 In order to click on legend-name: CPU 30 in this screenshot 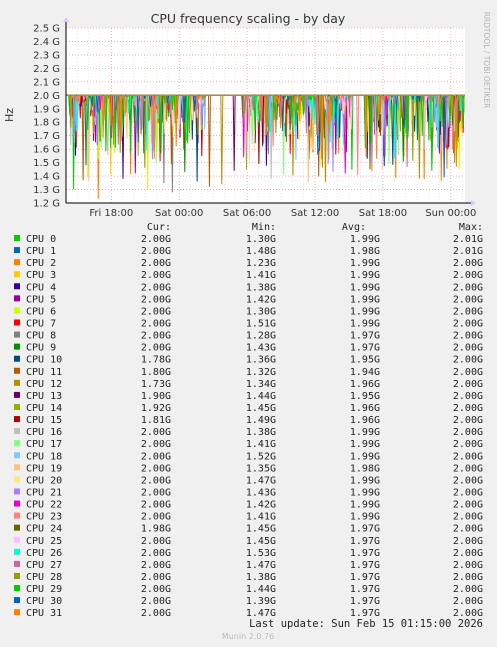, I will do `click(44, 601)`.